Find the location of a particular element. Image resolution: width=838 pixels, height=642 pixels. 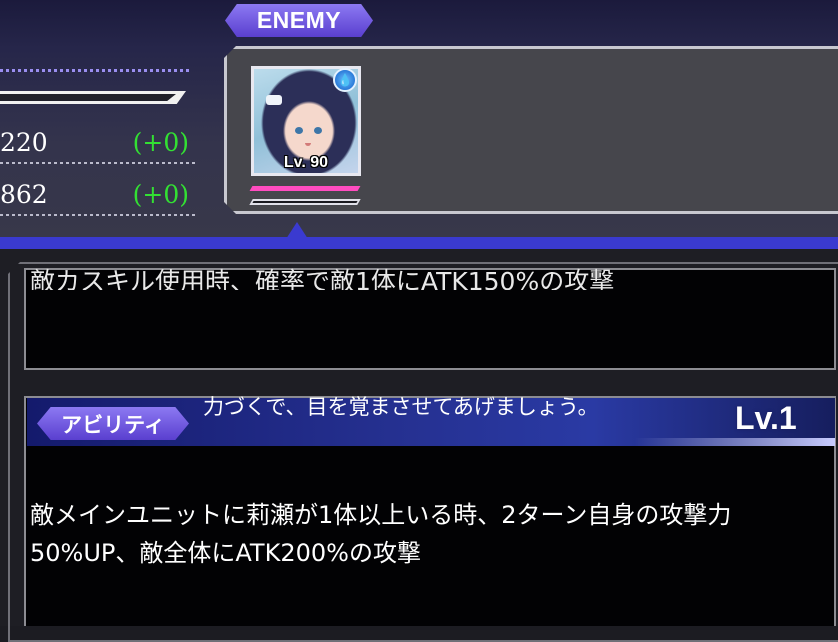

enemy-label-text: ENEMY is located at coordinates (299, 20).